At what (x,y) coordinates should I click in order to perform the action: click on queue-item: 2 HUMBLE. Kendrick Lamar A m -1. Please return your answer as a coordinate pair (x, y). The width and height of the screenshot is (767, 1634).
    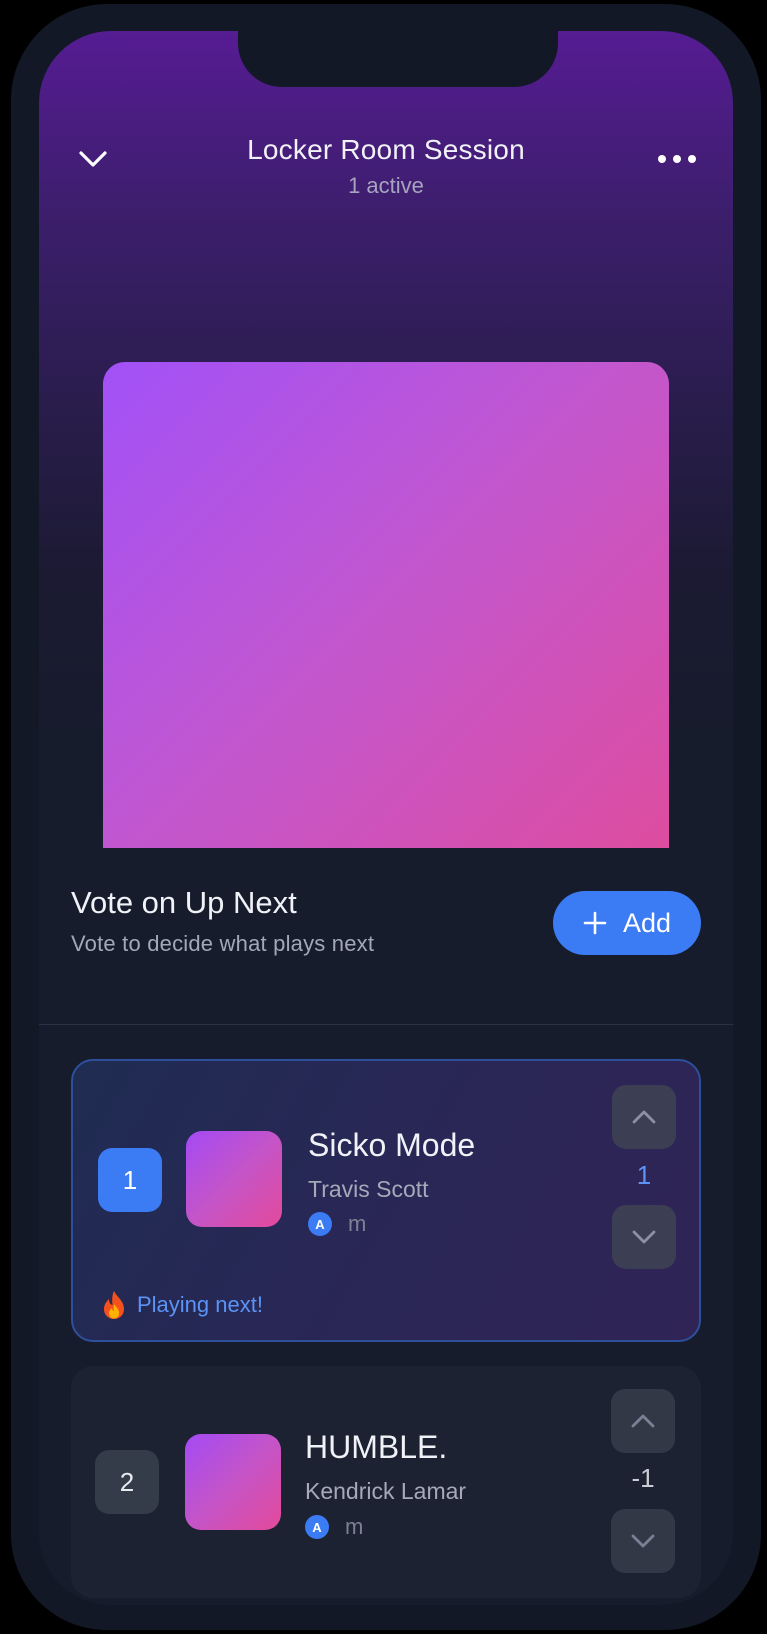
    Looking at the image, I should click on (386, 1482).